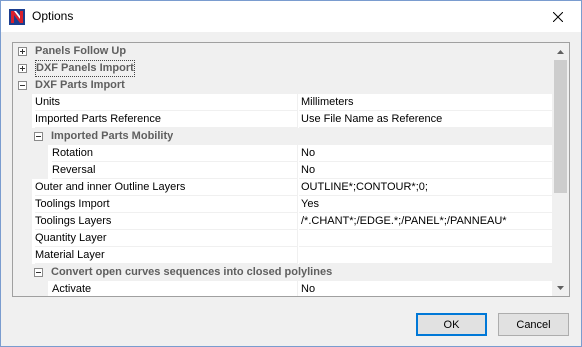 This screenshot has width=582, height=347. Describe the element at coordinates (283, 136) in the screenshot. I see `property-category: Imported Parts Mobility` at that location.